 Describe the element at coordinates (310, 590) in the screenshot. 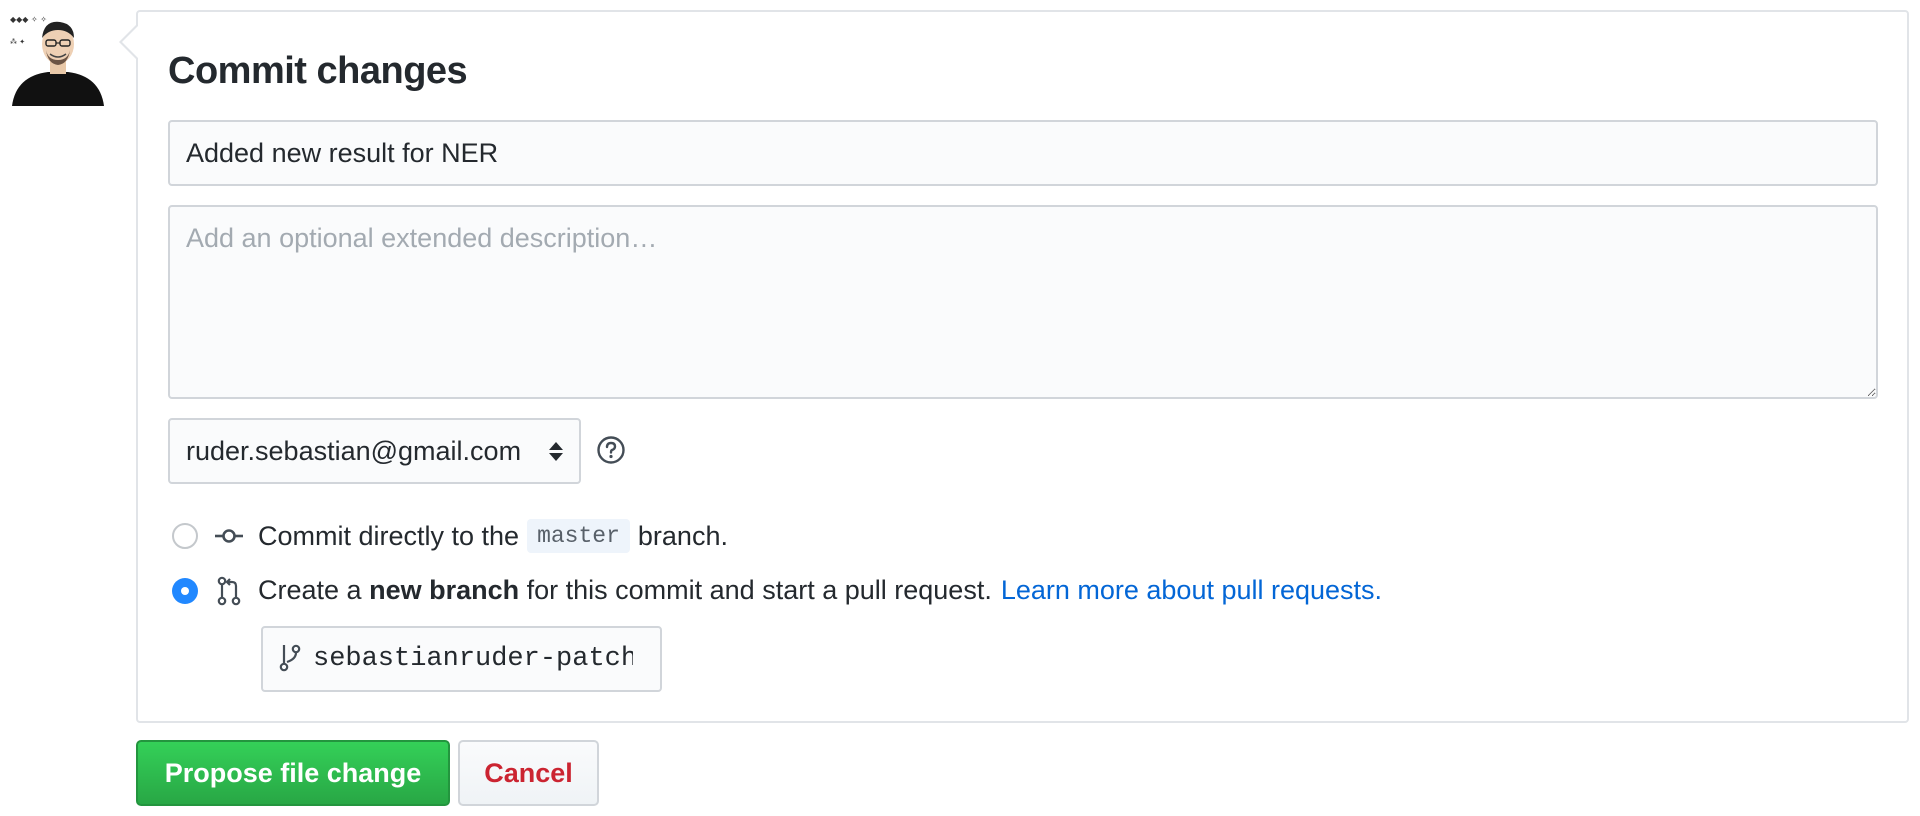

I see `new-branch-text-prefix: Create a` at that location.